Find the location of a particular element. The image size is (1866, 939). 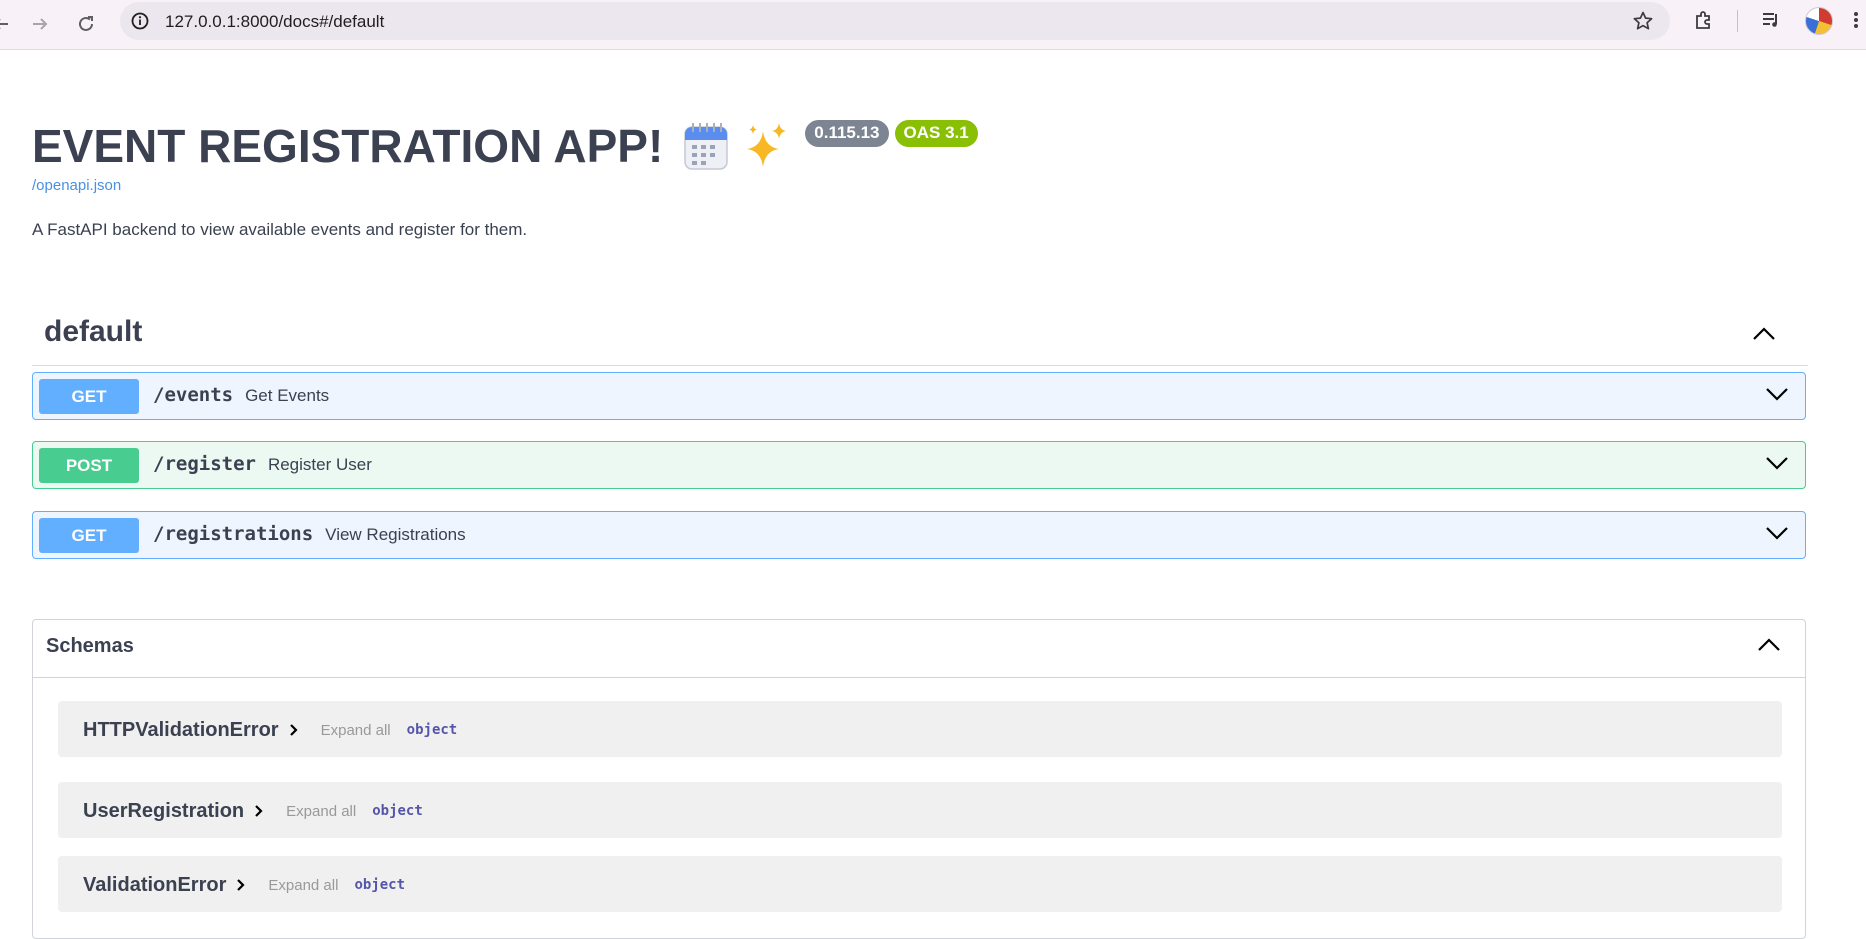

openapi-json-link: /openapi.json is located at coordinates (76, 185).